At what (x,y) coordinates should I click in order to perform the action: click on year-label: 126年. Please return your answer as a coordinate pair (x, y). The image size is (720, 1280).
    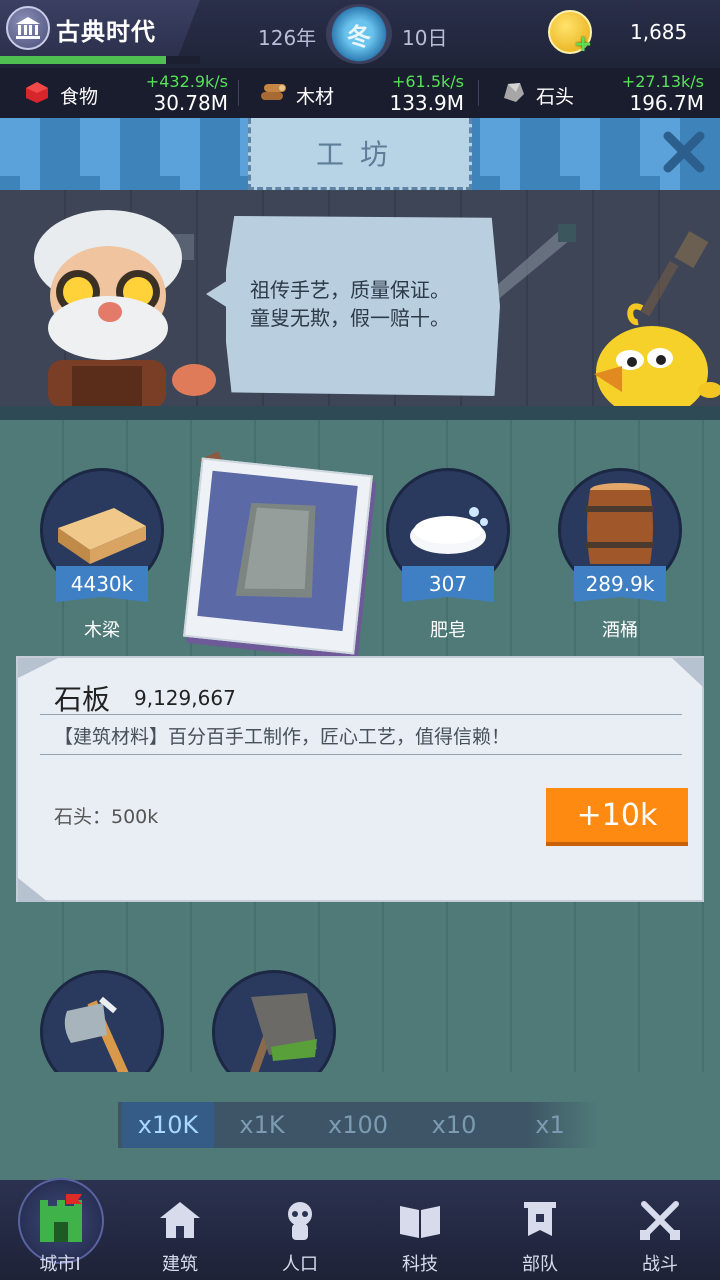
    Looking at the image, I should click on (287, 38).